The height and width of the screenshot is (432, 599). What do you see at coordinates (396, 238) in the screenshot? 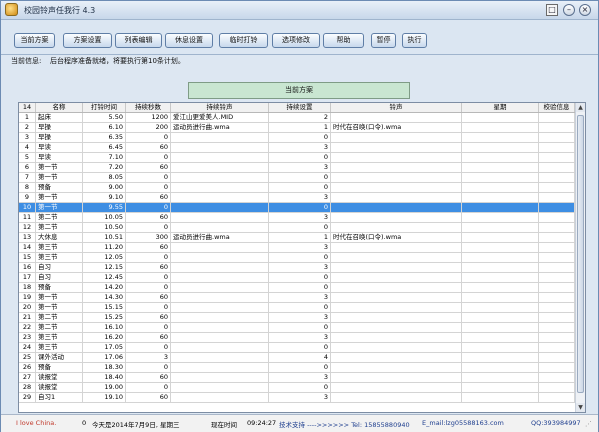
I see `row-bell: 时代在召唤(口令).wma` at bounding box center [396, 238].